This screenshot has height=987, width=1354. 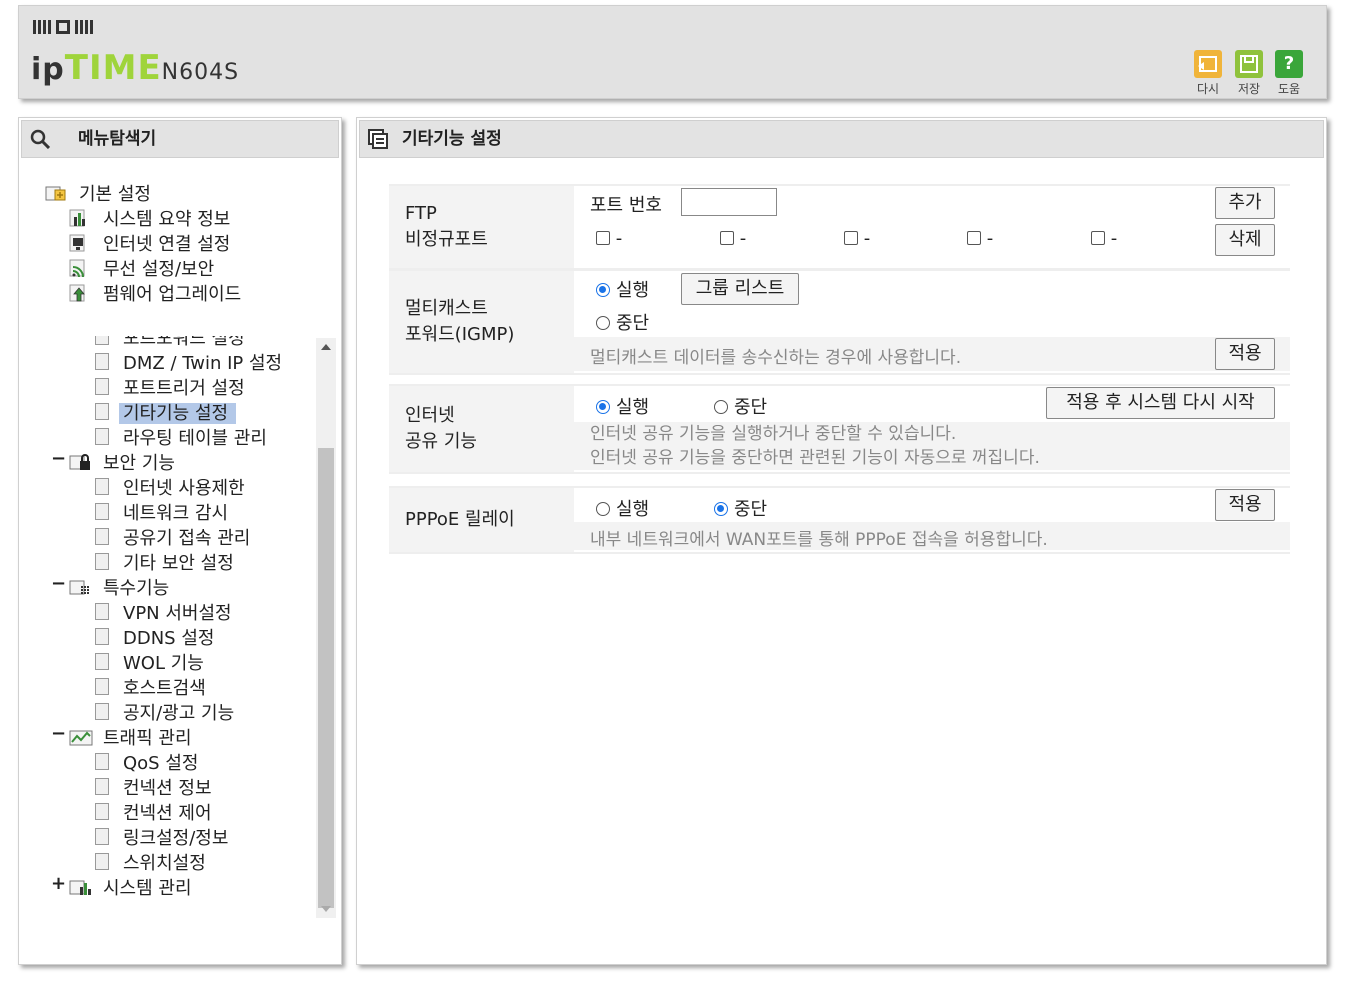 What do you see at coordinates (155, 293) in the screenshot?
I see `tree-item-firmware-upgrade: 펌웨어 업그레이드` at bounding box center [155, 293].